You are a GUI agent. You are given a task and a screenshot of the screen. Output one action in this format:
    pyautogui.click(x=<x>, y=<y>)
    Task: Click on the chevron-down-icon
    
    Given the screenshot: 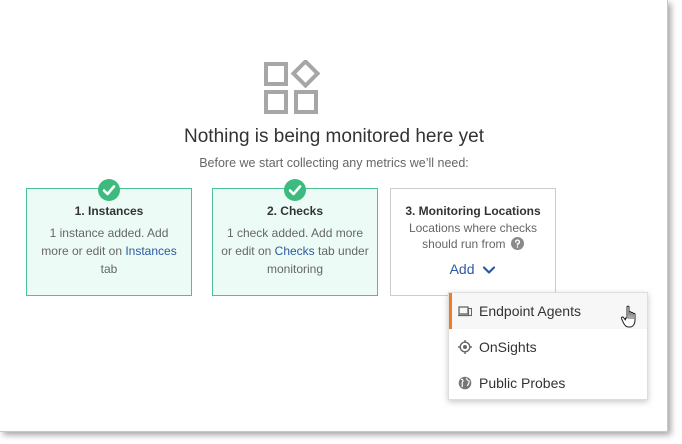 What is the action you would take?
    pyautogui.click(x=489, y=270)
    